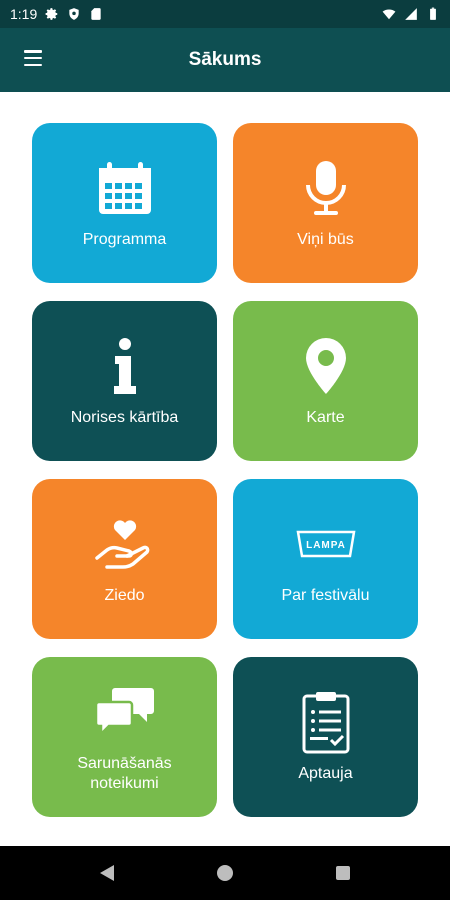  I want to click on settings-gear-icon, so click(51, 14).